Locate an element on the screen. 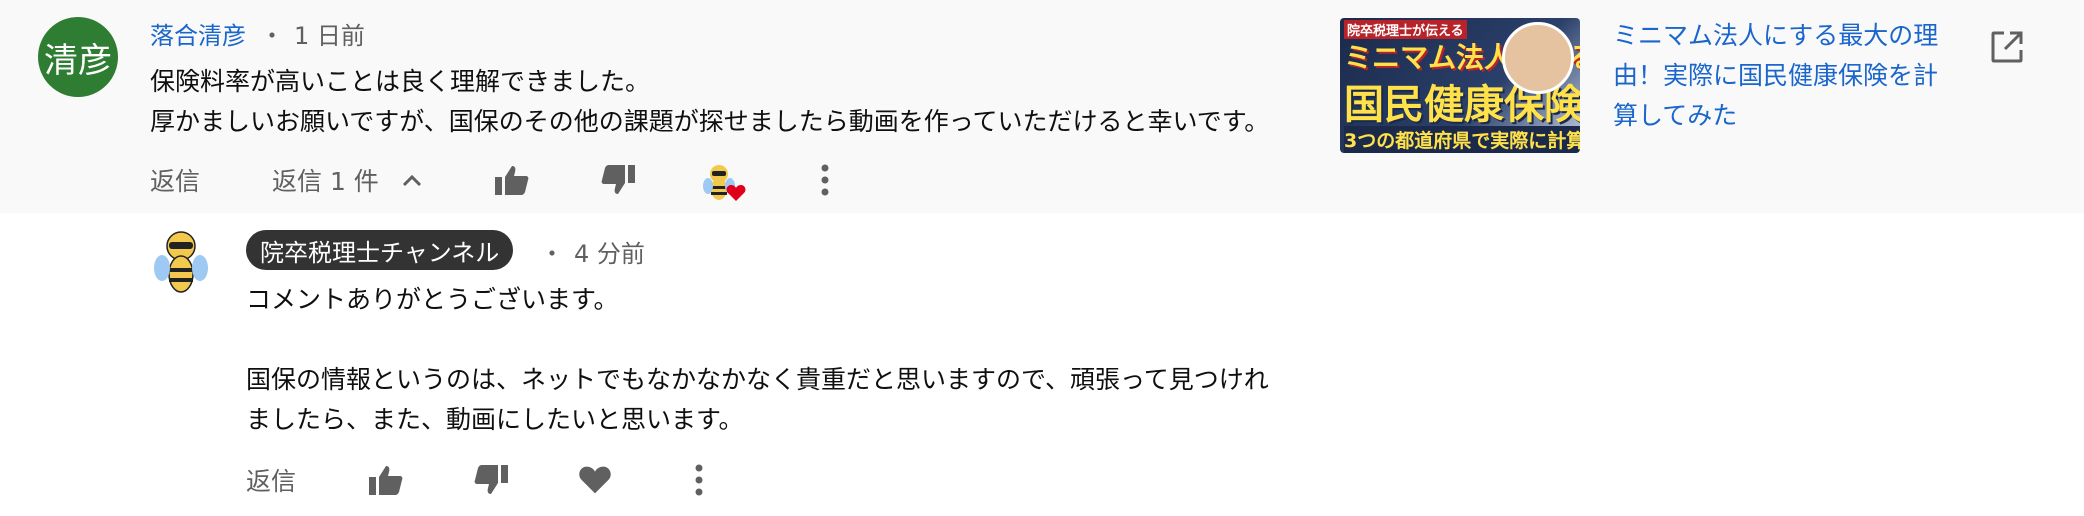 The width and height of the screenshot is (2084, 516). thumbnail-text: 3つの都道府県で実際に計算 is located at coordinates (1462, 139).